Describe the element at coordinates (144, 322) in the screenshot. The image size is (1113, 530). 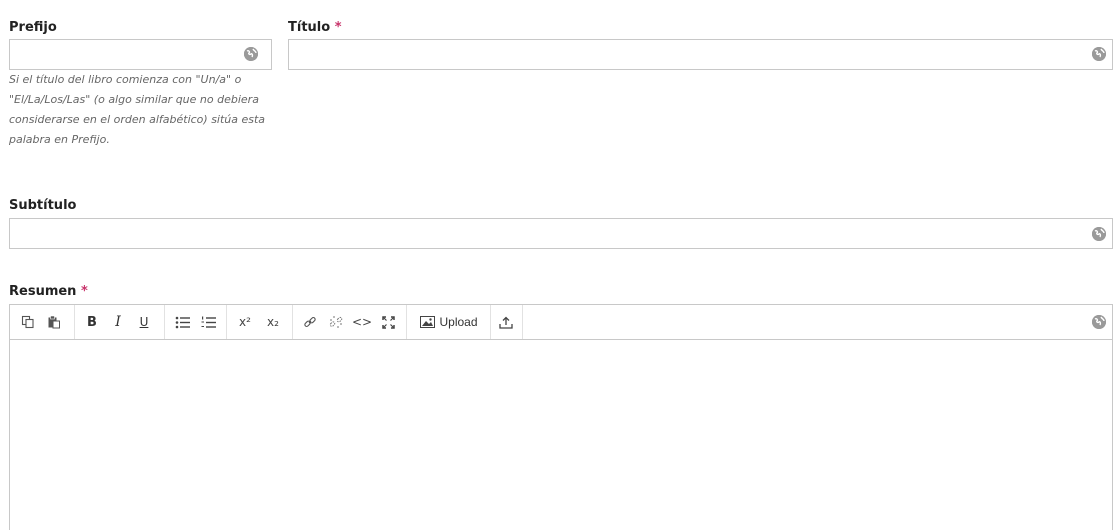
I see `underline-button: U` at that location.